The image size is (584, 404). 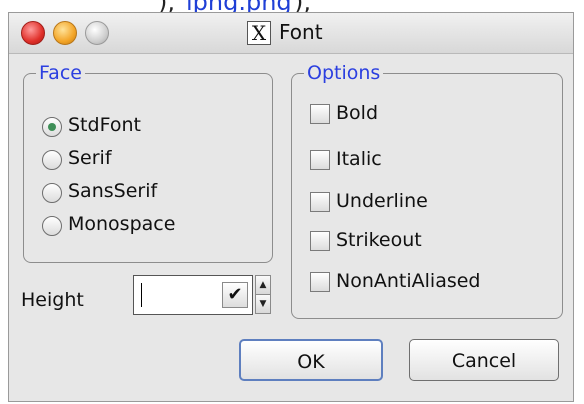 What do you see at coordinates (97, 33) in the screenshot?
I see `zoom-window-button` at bounding box center [97, 33].